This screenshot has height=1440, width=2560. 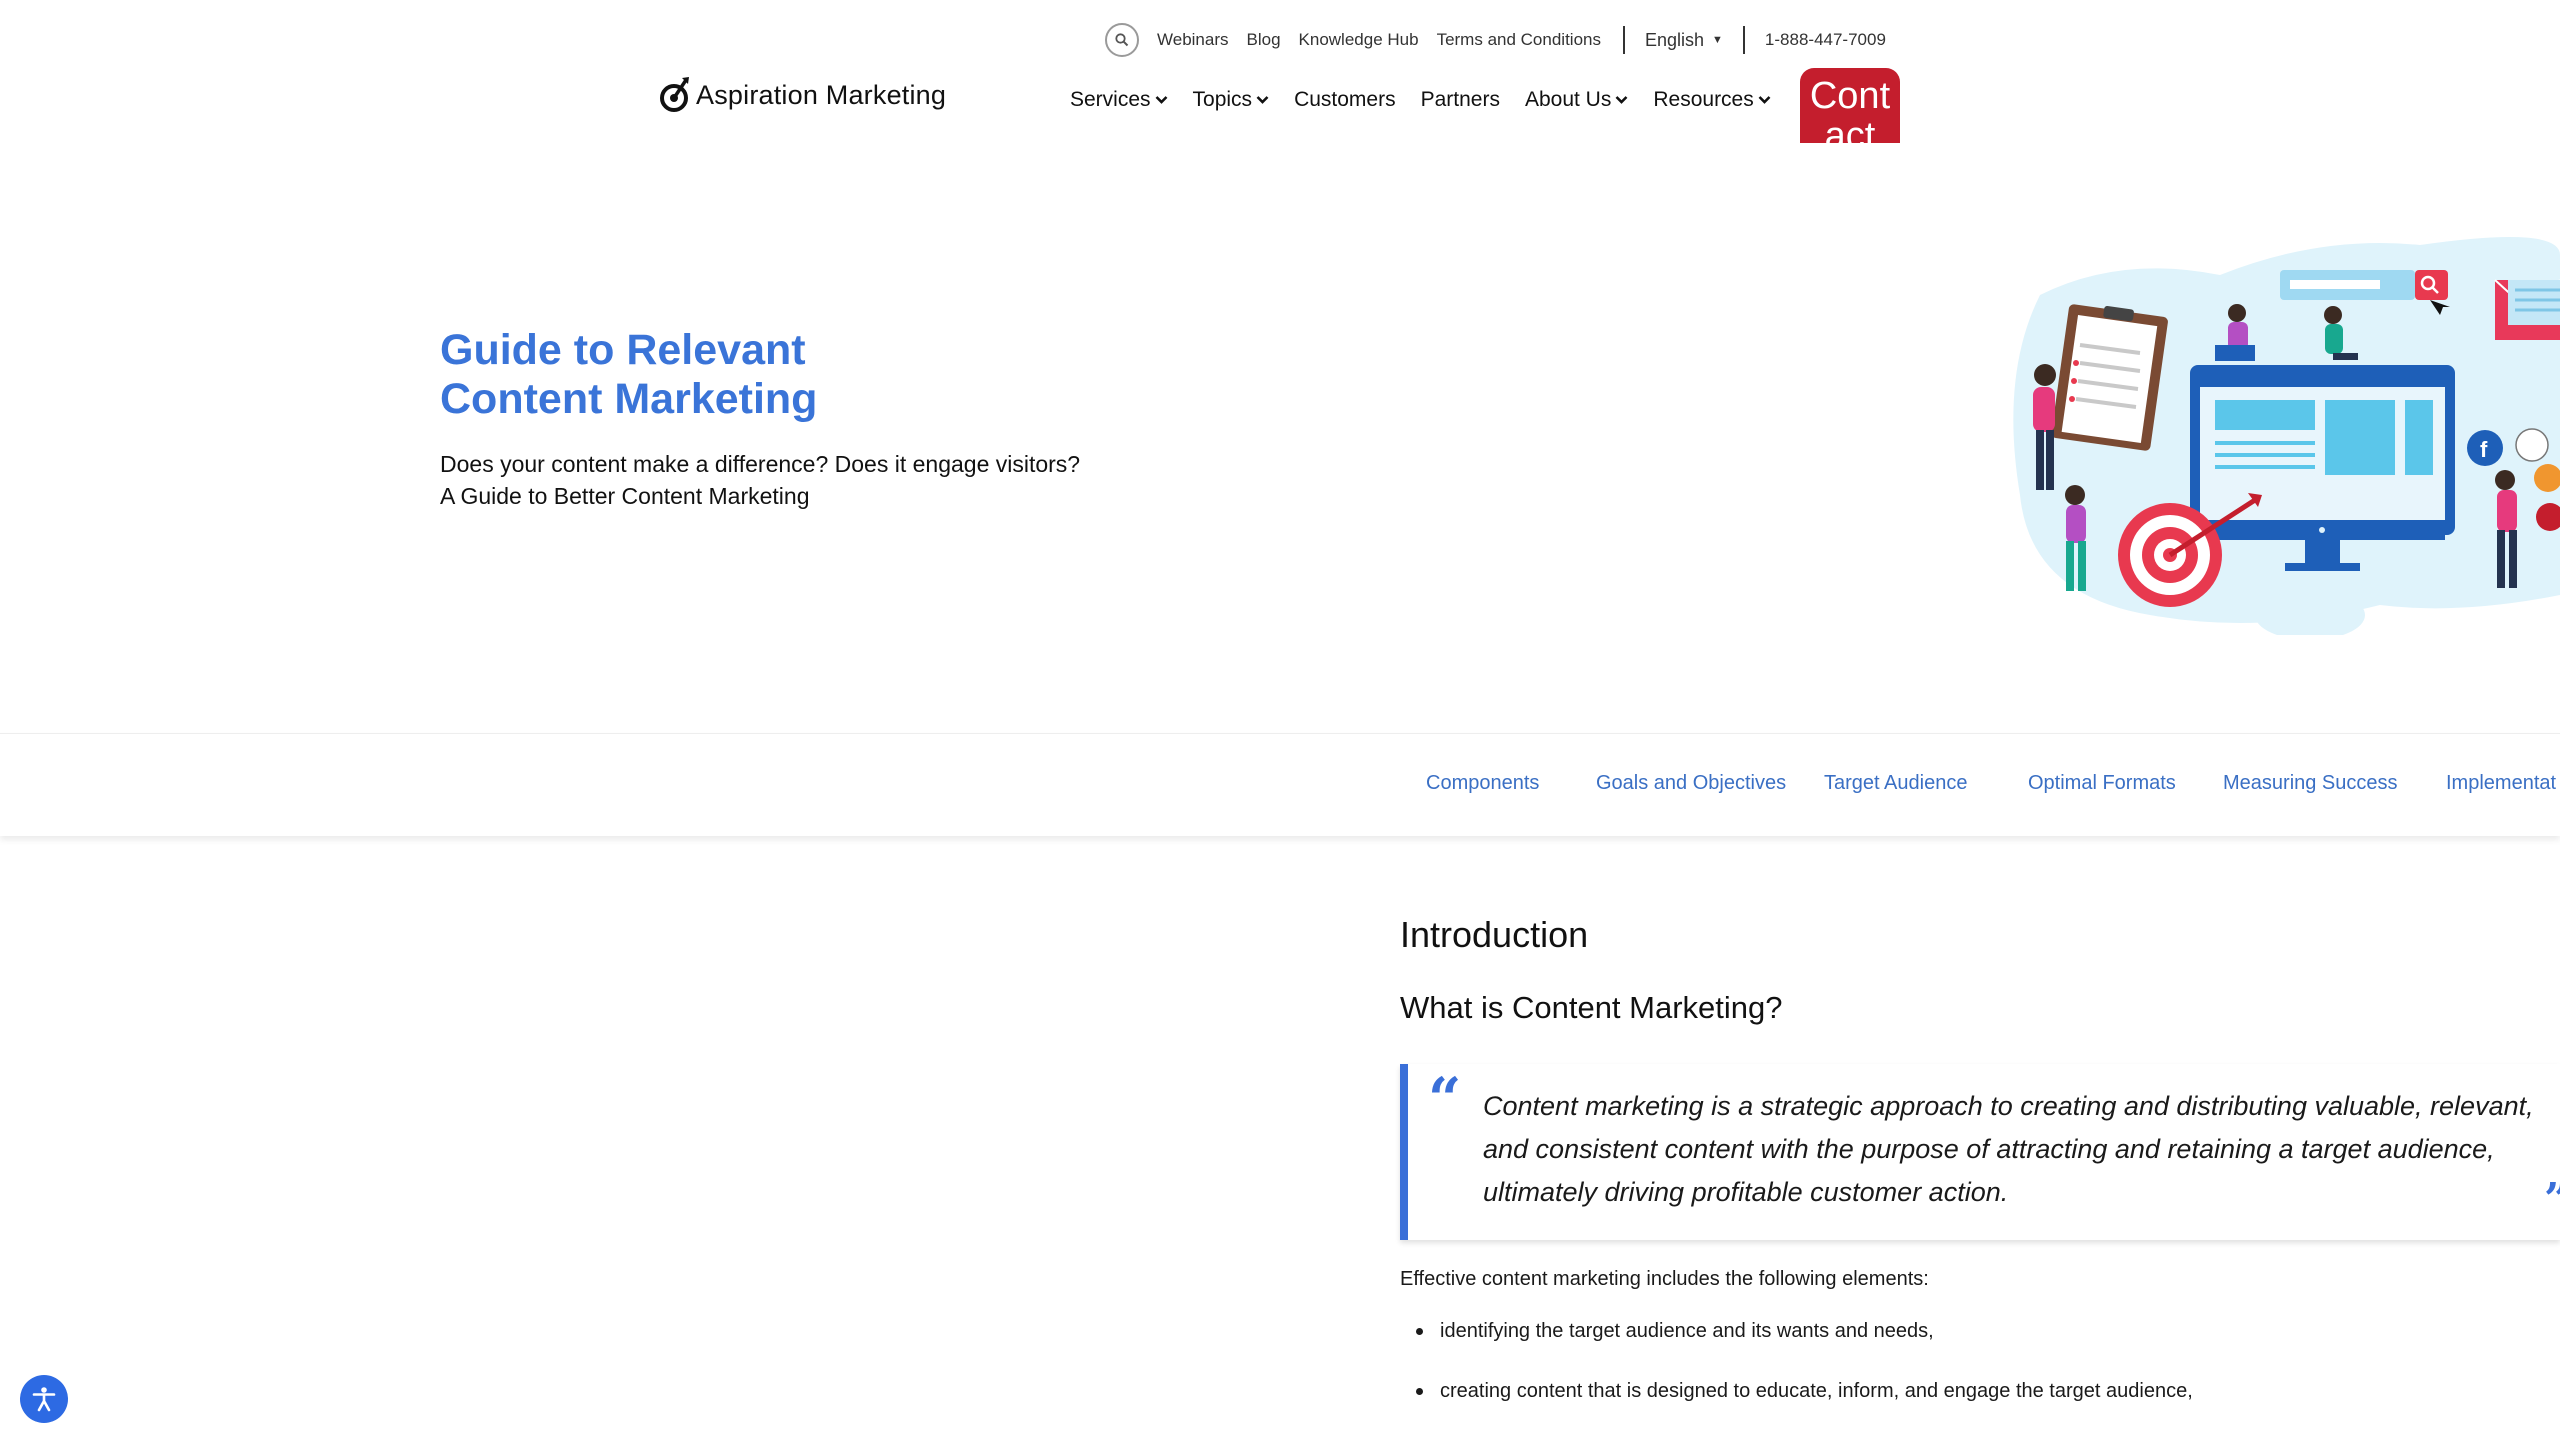 What do you see at coordinates (821, 94) in the screenshot?
I see `logo-text: Aspiration Marketing` at bounding box center [821, 94].